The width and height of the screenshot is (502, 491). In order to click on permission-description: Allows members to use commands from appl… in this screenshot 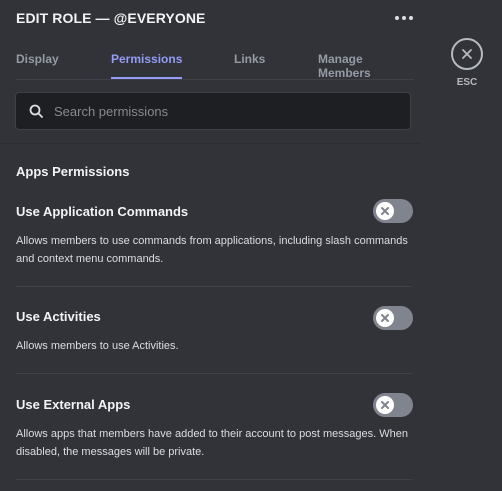, I will do `click(212, 250)`.